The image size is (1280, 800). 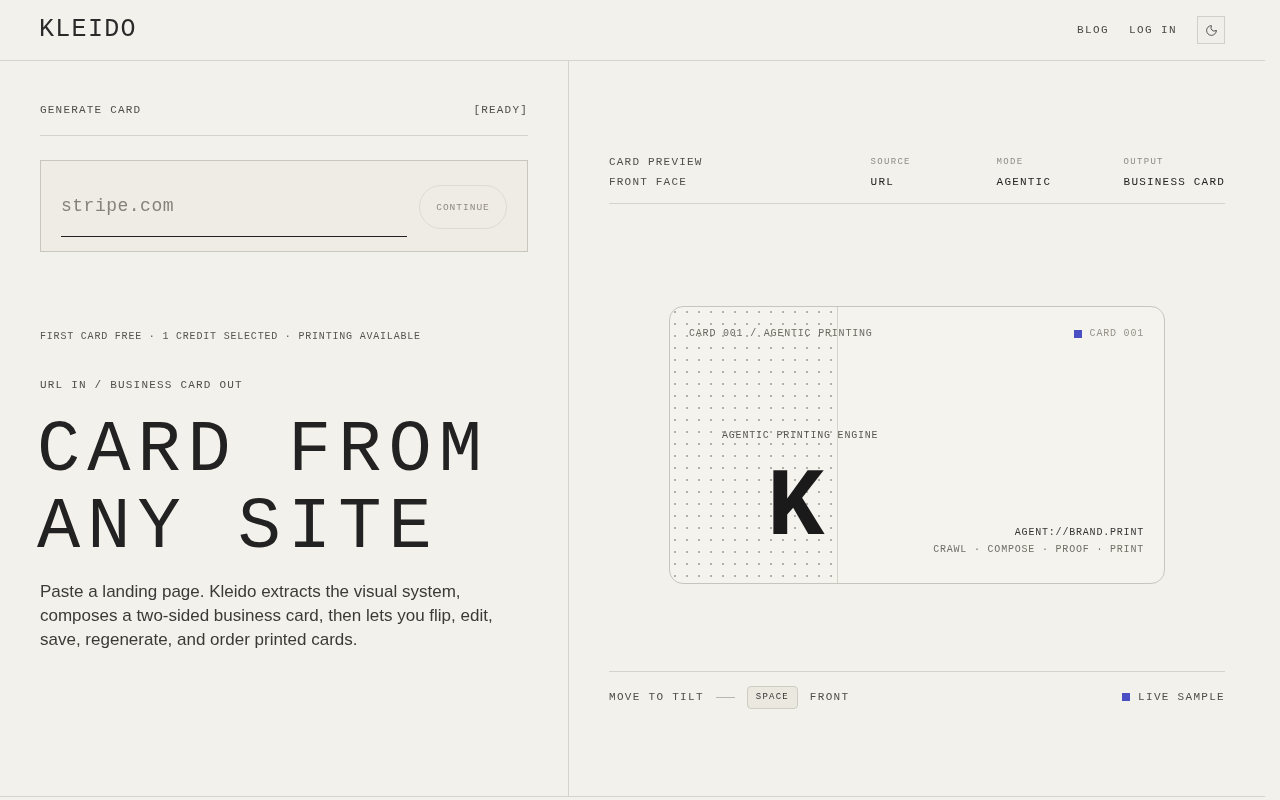 I want to click on eyebrow-label: URL IN / BUSINESS CARD OUT, so click(x=142, y=385).